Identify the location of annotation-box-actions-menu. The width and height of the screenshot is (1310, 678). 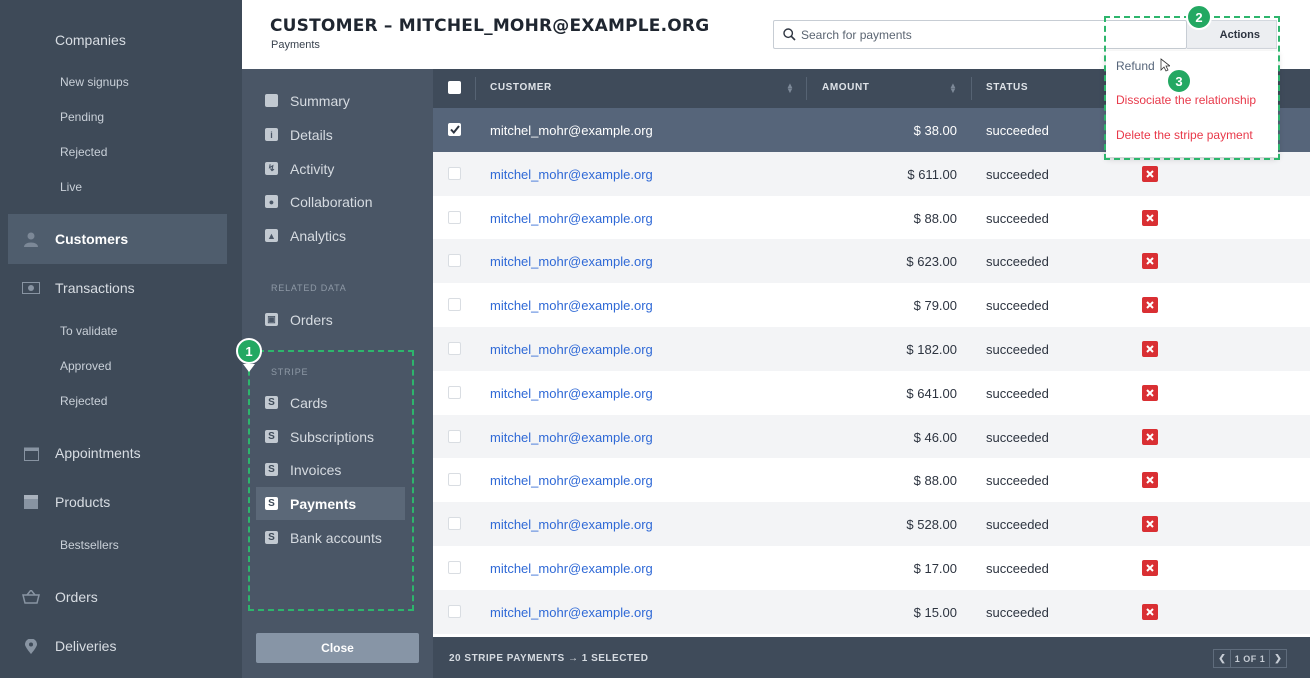
(1192, 88).